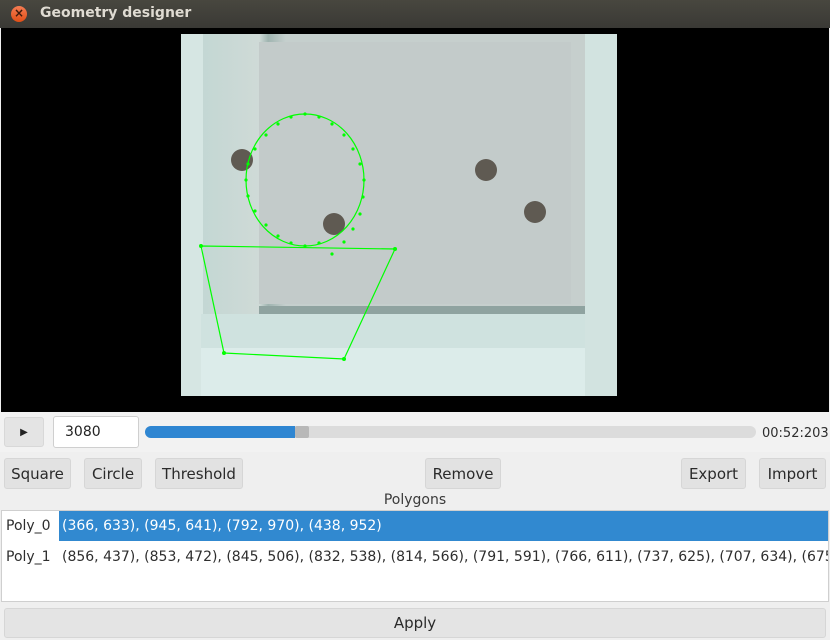  What do you see at coordinates (116, 13) in the screenshot?
I see `window-title: Geometry designer` at bounding box center [116, 13].